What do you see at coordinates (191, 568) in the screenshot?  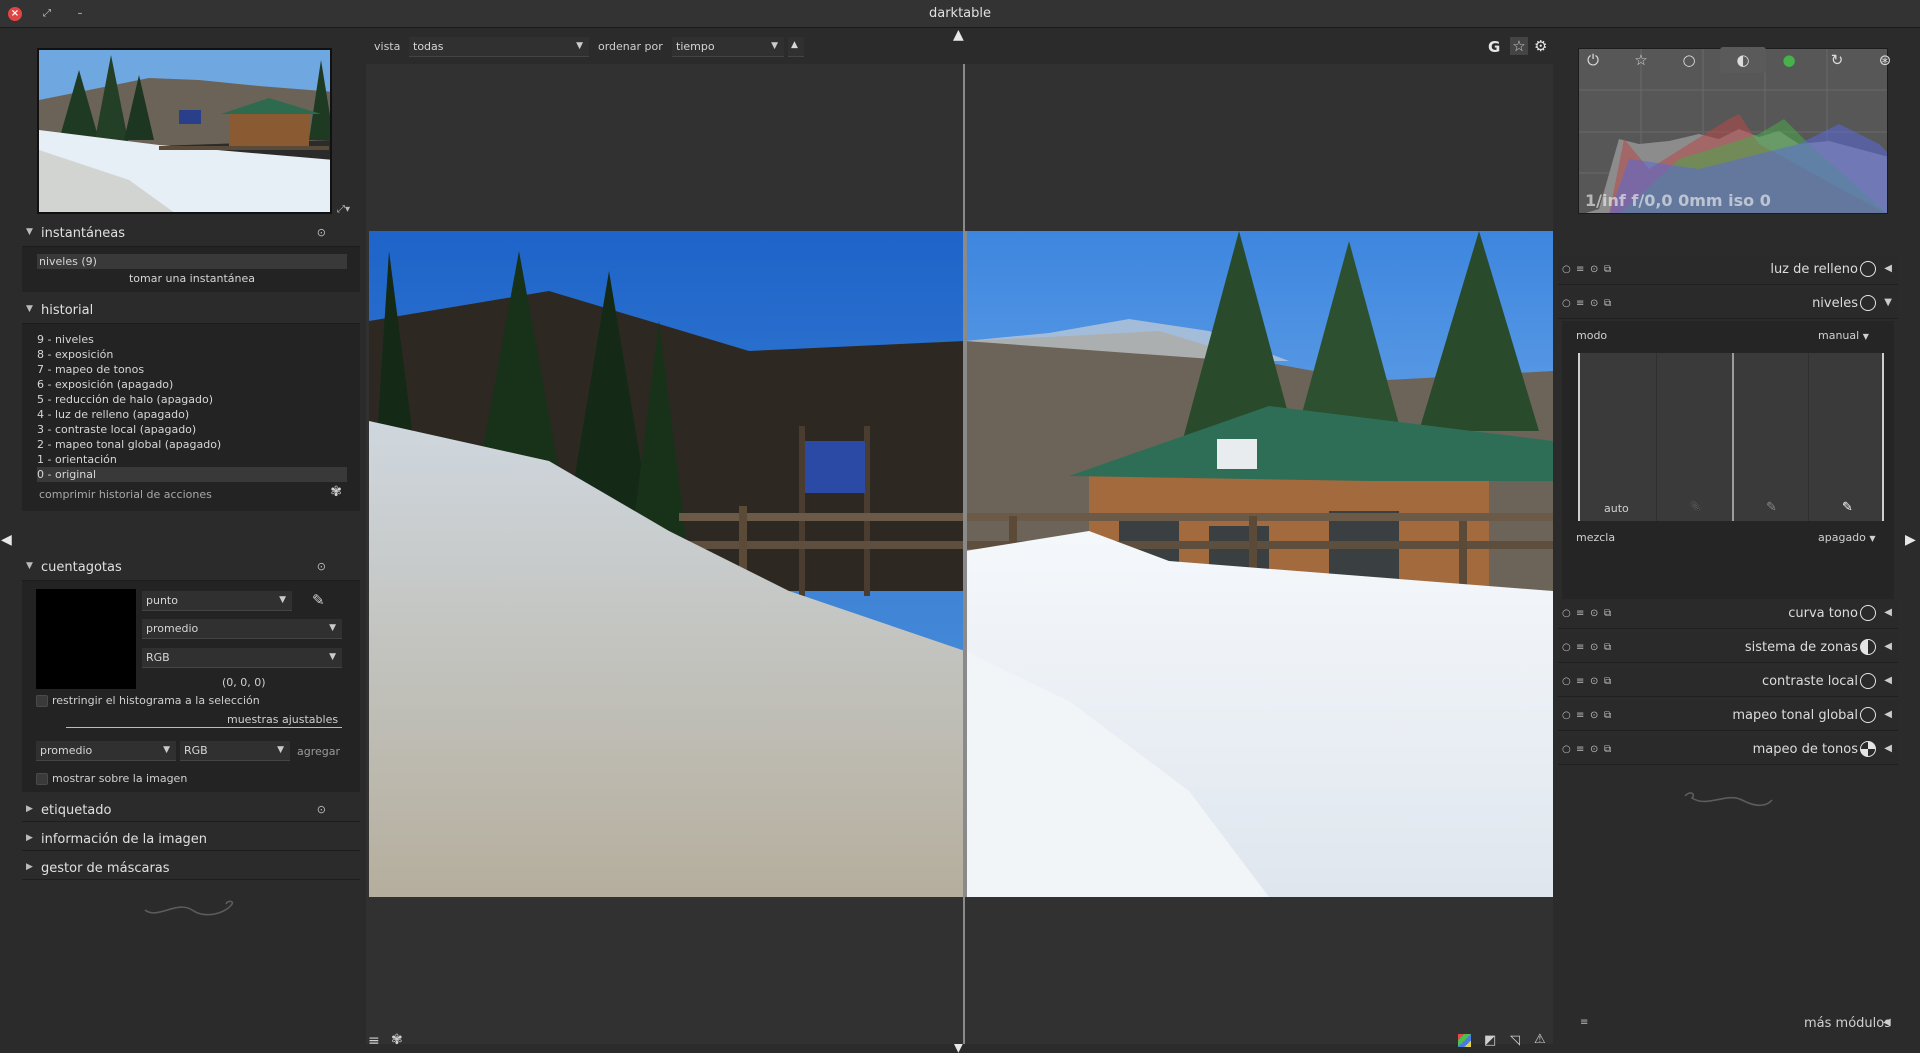 I see `colorpicker-section-header: ▼ cuentagotas ⊙` at bounding box center [191, 568].